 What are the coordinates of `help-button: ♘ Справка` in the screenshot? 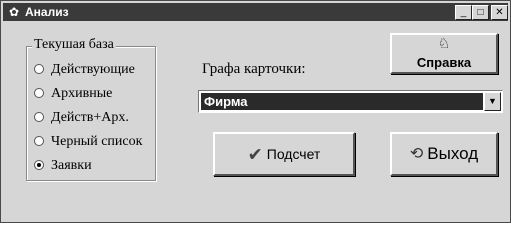 It's located at (444, 53).